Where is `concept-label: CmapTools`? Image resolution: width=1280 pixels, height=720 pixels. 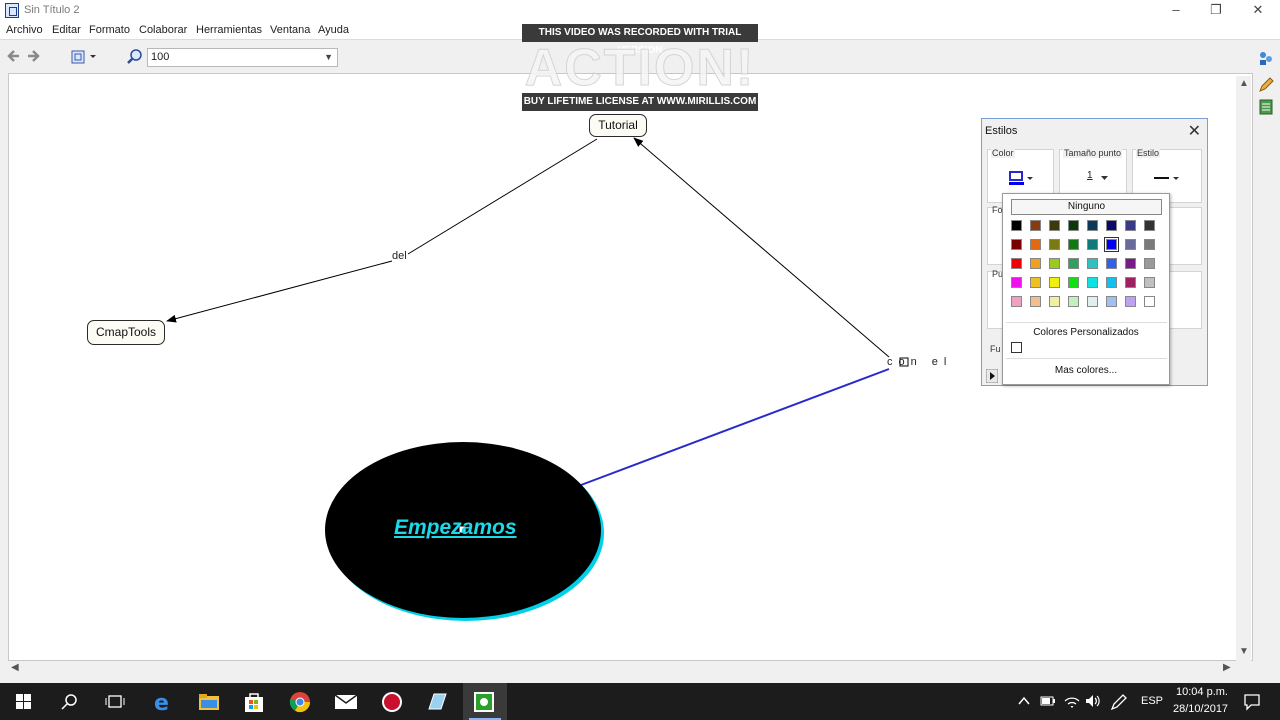
concept-label: CmapTools is located at coordinates (126, 332).